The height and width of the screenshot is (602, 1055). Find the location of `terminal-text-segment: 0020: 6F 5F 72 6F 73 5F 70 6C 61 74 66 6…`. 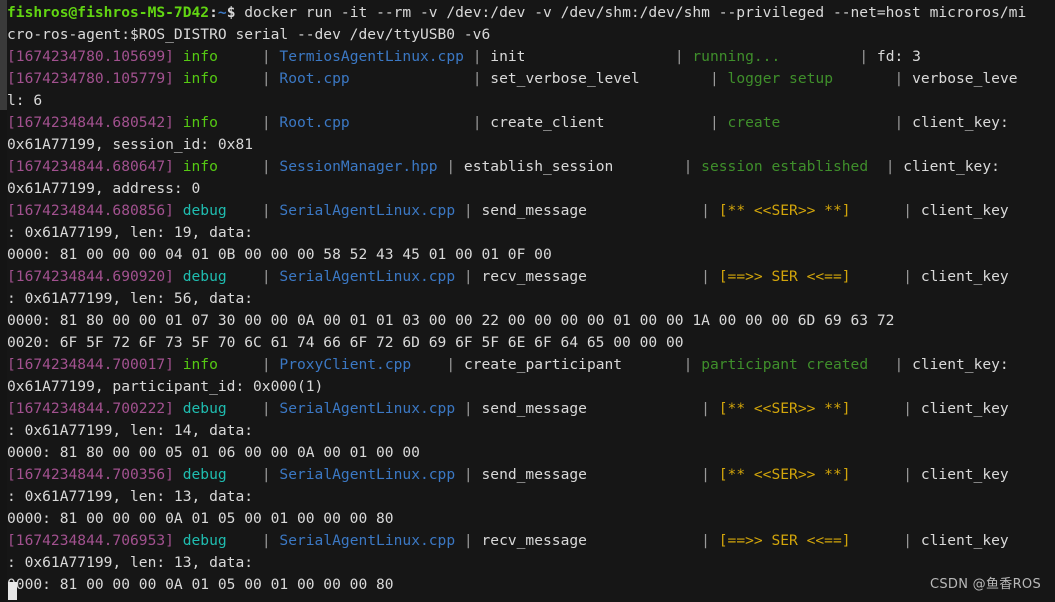

terminal-text-segment: 0020: 6F 5F 72 6F 73 5F 70 6C 61 74 66 6… is located at coordinates (345, 342).